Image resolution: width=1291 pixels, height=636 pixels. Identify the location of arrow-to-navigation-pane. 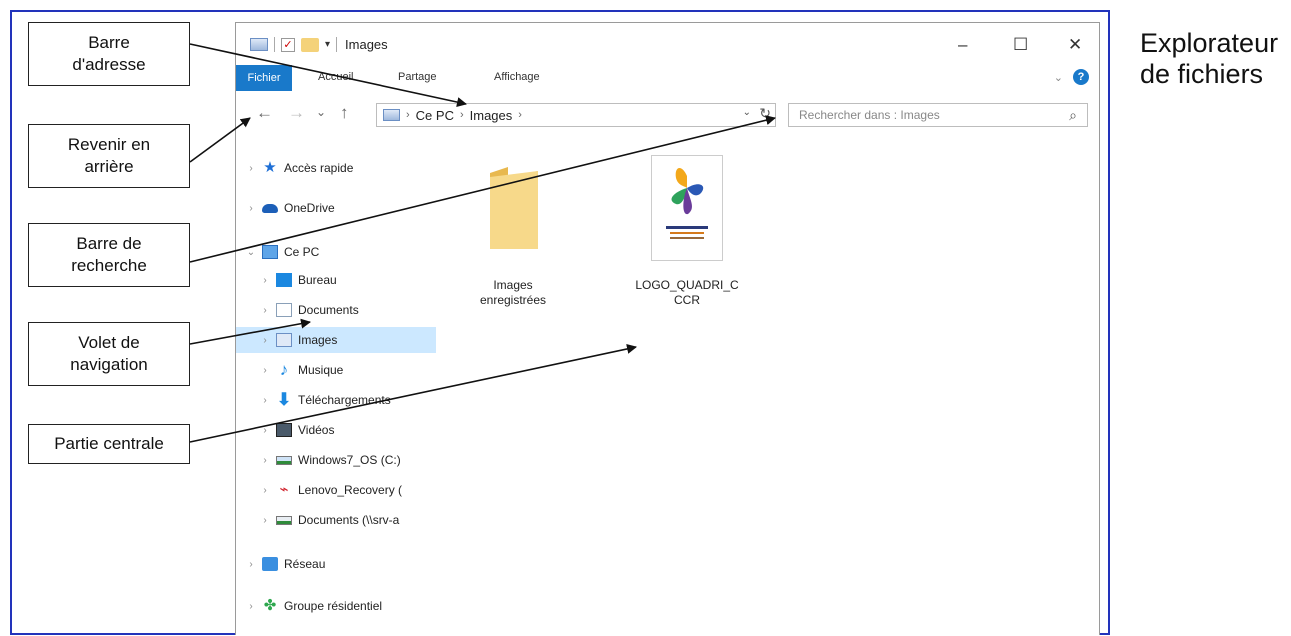
(250, 331).